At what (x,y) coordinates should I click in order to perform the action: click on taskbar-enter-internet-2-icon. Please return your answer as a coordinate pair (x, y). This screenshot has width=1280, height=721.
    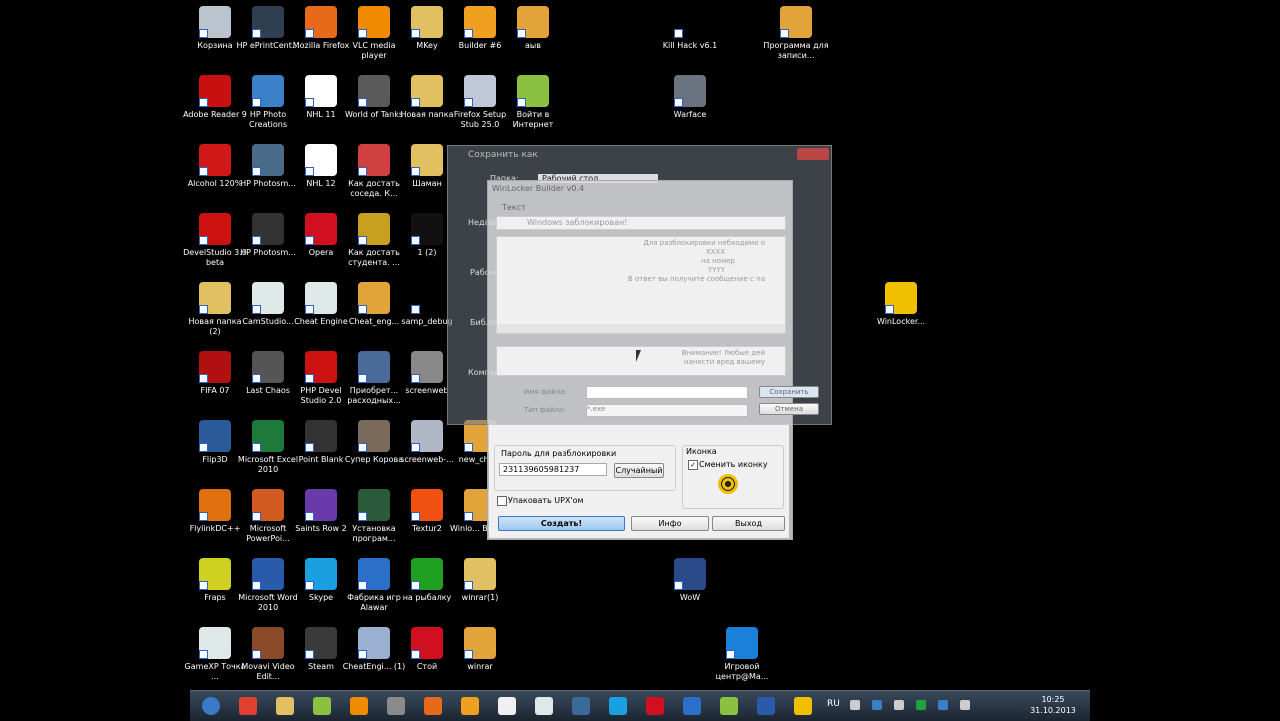
    Looking at the image, I should click on (729, 706).